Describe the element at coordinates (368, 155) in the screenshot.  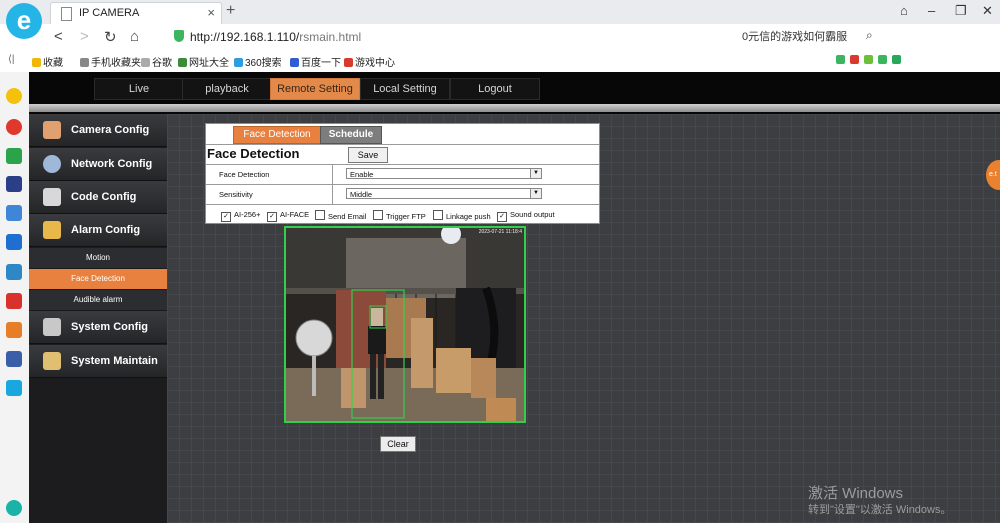
I see `save-button: Save` at that location.